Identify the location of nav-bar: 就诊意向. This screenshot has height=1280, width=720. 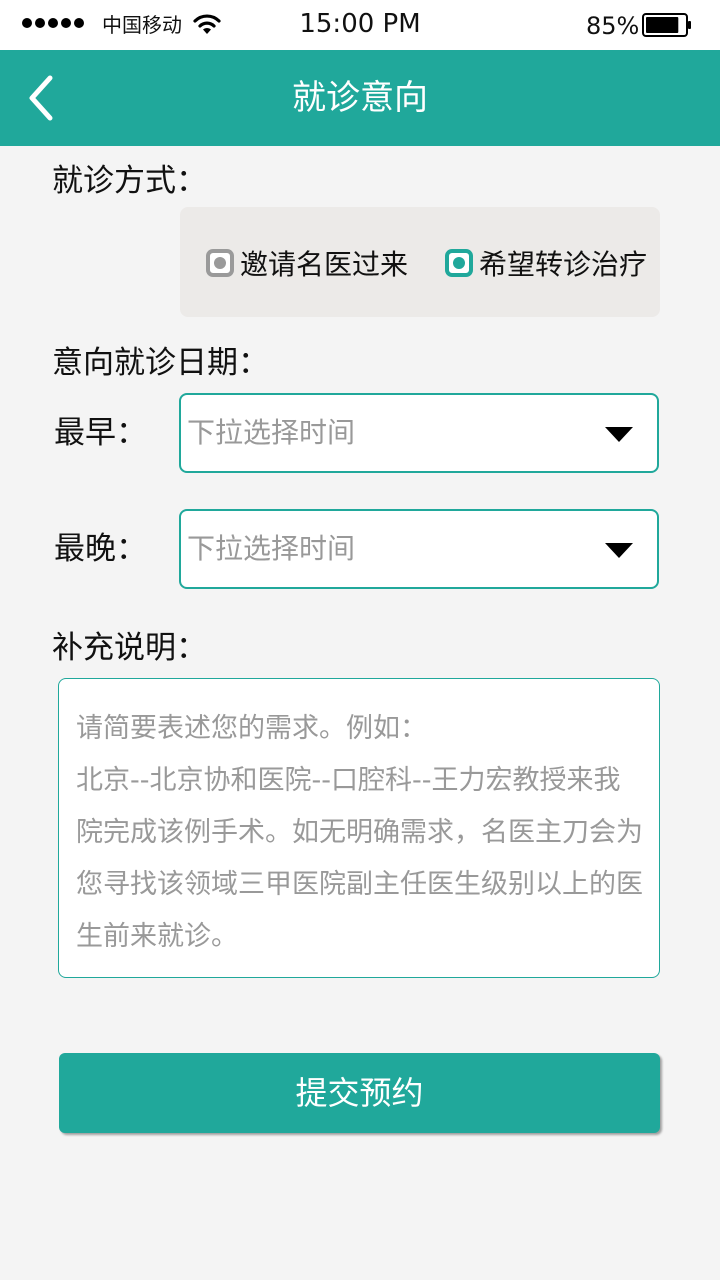
(360, 98).